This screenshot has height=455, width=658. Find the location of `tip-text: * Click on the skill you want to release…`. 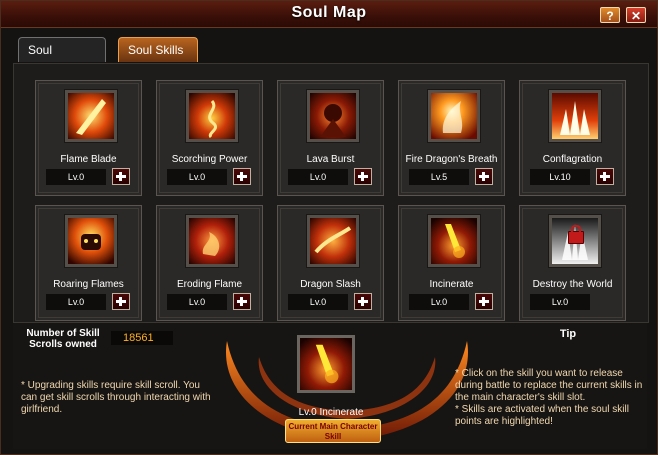

tip-text: * Click on the skill you want to release… is located at coordinates (551, 398).